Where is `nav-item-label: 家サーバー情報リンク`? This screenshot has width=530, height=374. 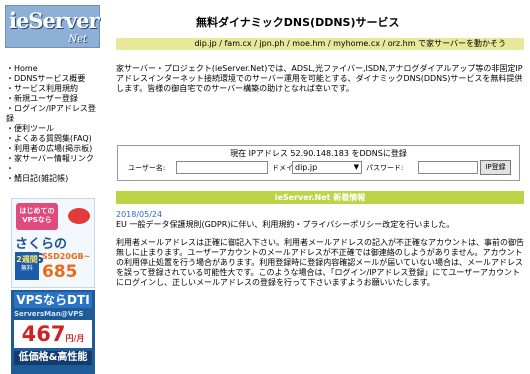
nav-item-label: 家サーバー情報リンク is located at coordinates (54, 158).